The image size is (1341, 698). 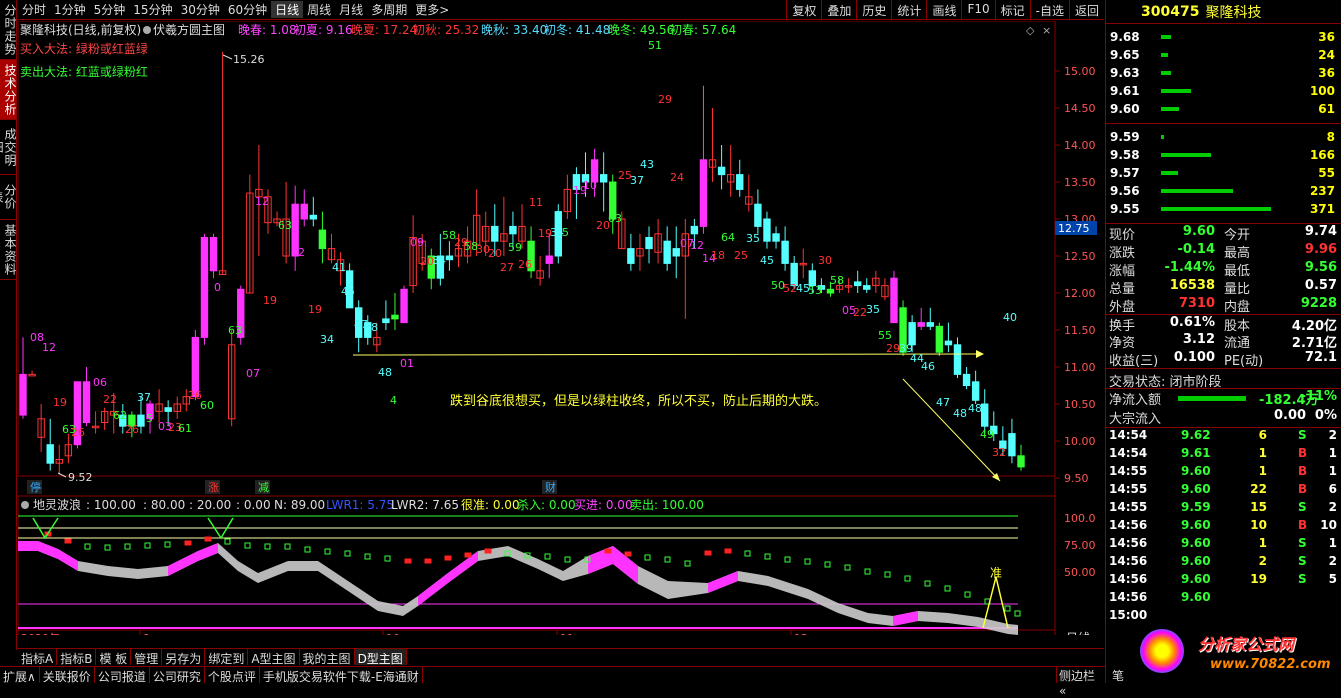 I want to click on period-tab-5: 60分钟, so click(x=247, y=9).